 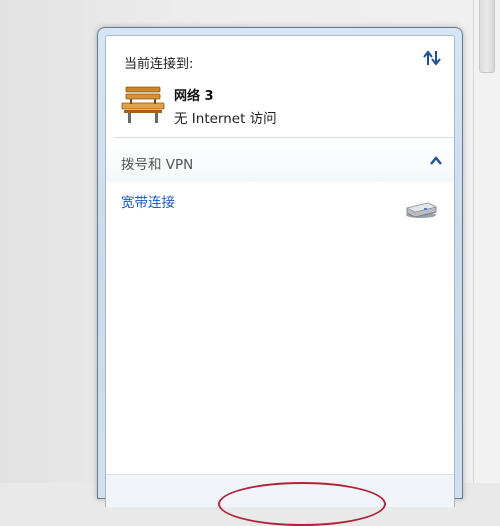 I want to click on park-bench-icon, so click(x=143, y=104).